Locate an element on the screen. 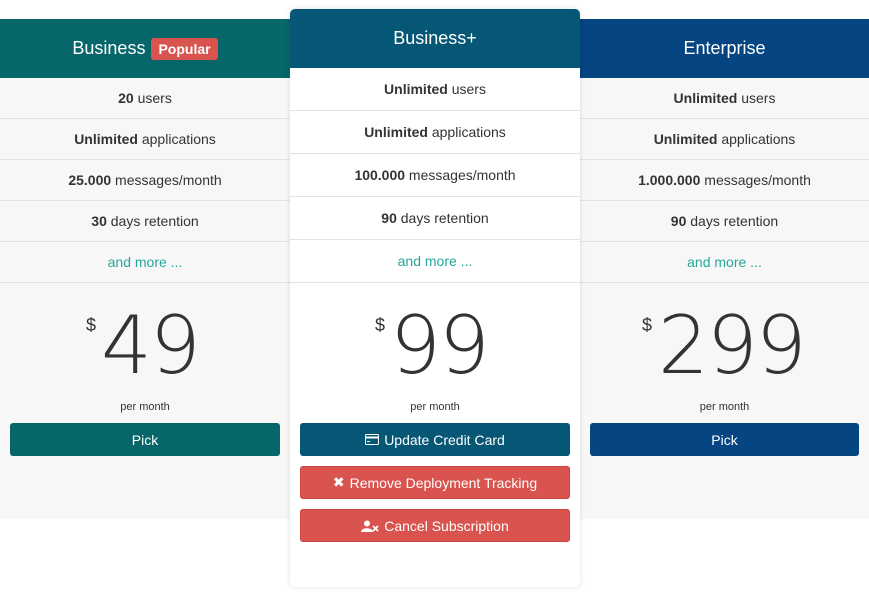  plan-header: Business Popular is located at coordinates (145, 48).